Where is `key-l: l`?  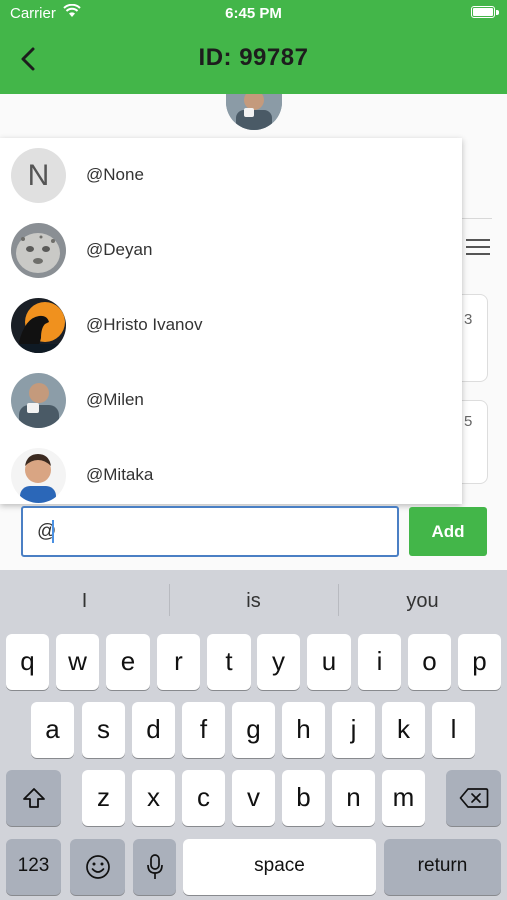
key-l: l is located at coordinates (453, 730).